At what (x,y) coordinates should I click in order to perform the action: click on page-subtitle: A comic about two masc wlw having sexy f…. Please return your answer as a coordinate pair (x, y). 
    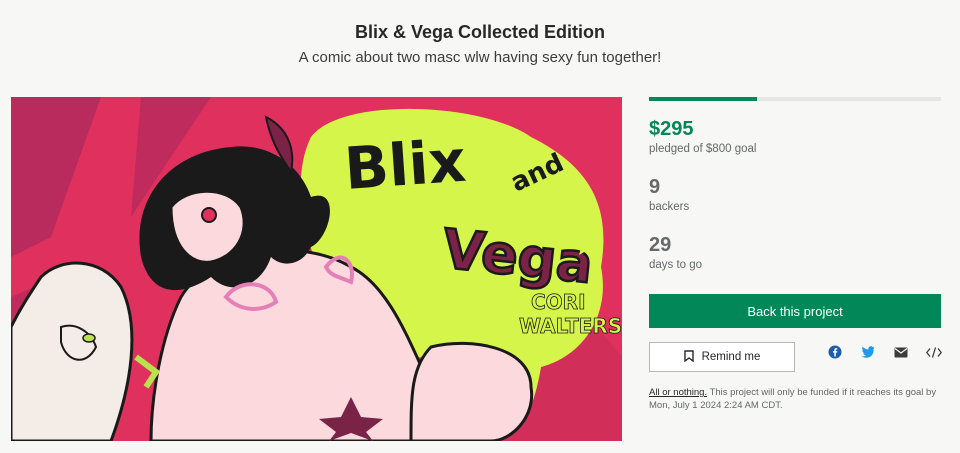
    Looking at the image, I should click on (480, 57).